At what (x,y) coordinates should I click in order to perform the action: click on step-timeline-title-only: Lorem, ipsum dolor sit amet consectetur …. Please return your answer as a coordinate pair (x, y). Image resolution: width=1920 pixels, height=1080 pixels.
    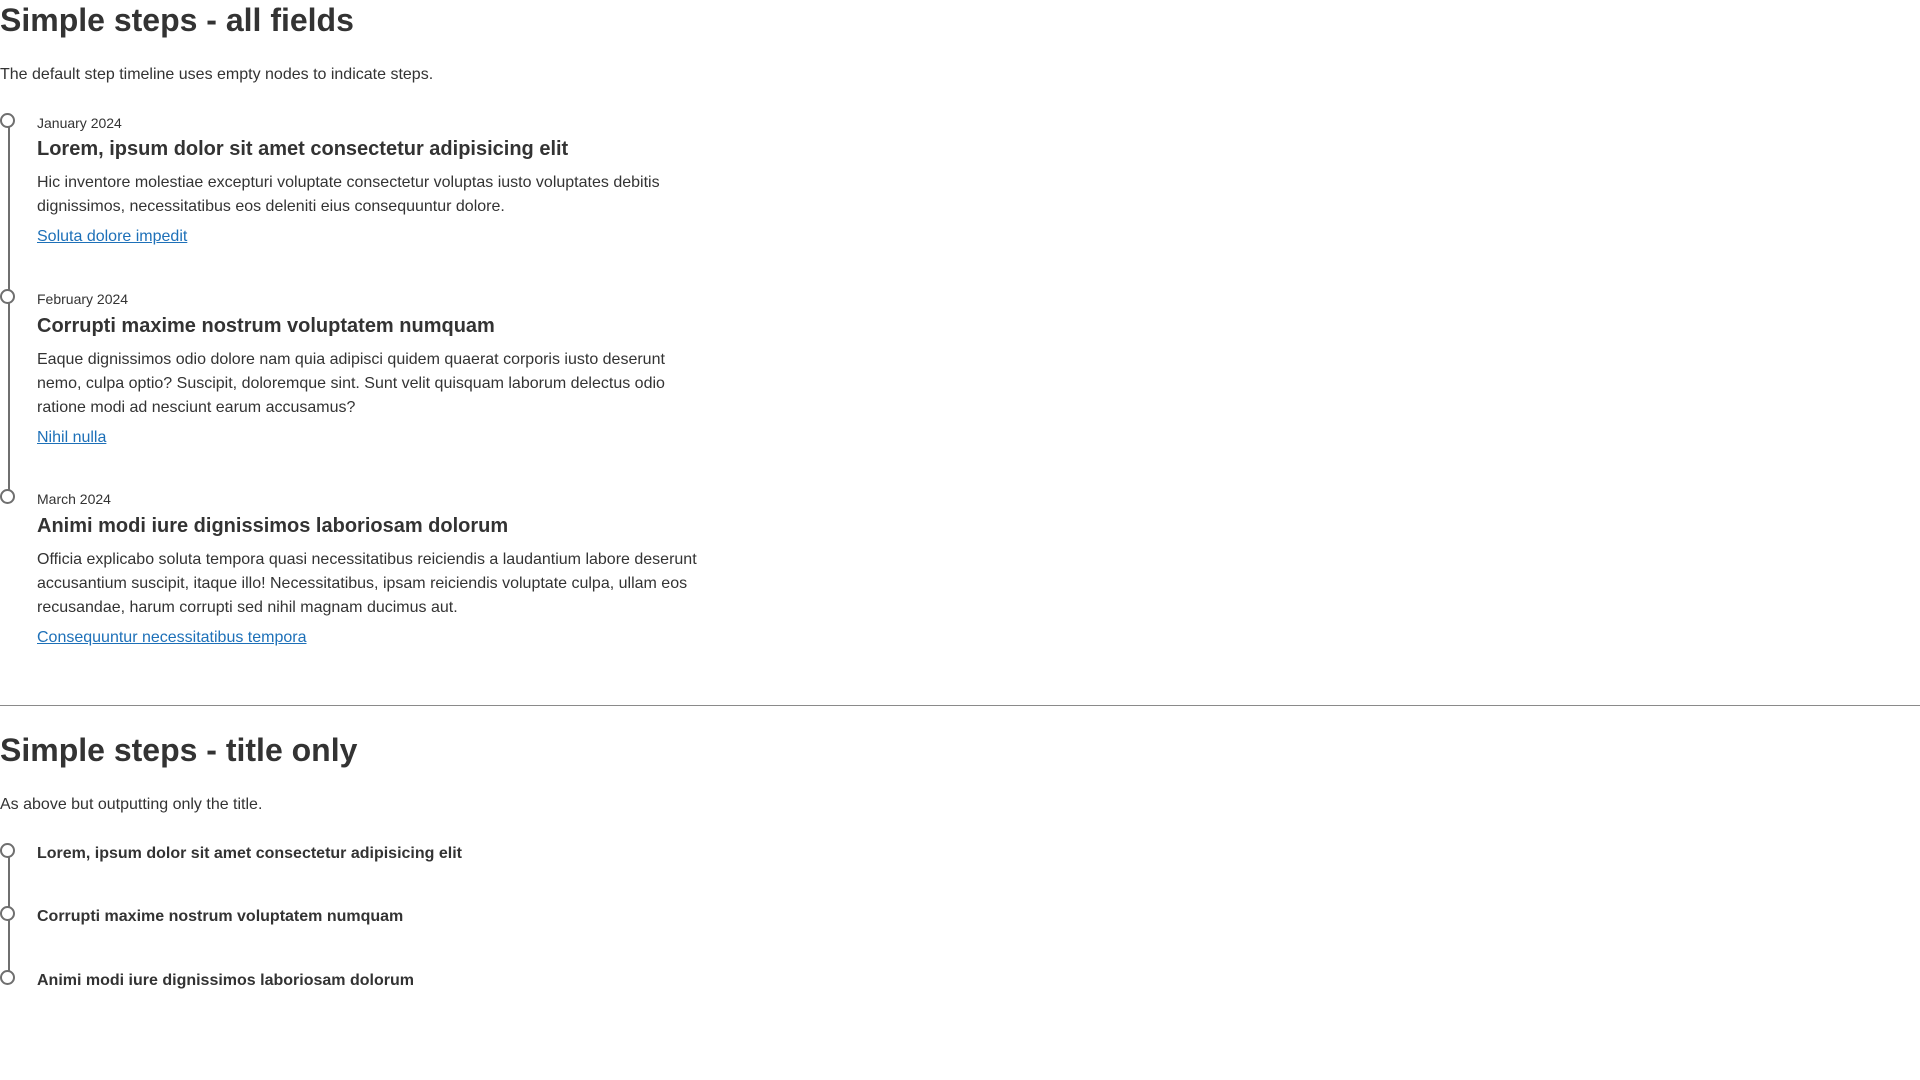
    Looking at the image, I should click on (360, 917).